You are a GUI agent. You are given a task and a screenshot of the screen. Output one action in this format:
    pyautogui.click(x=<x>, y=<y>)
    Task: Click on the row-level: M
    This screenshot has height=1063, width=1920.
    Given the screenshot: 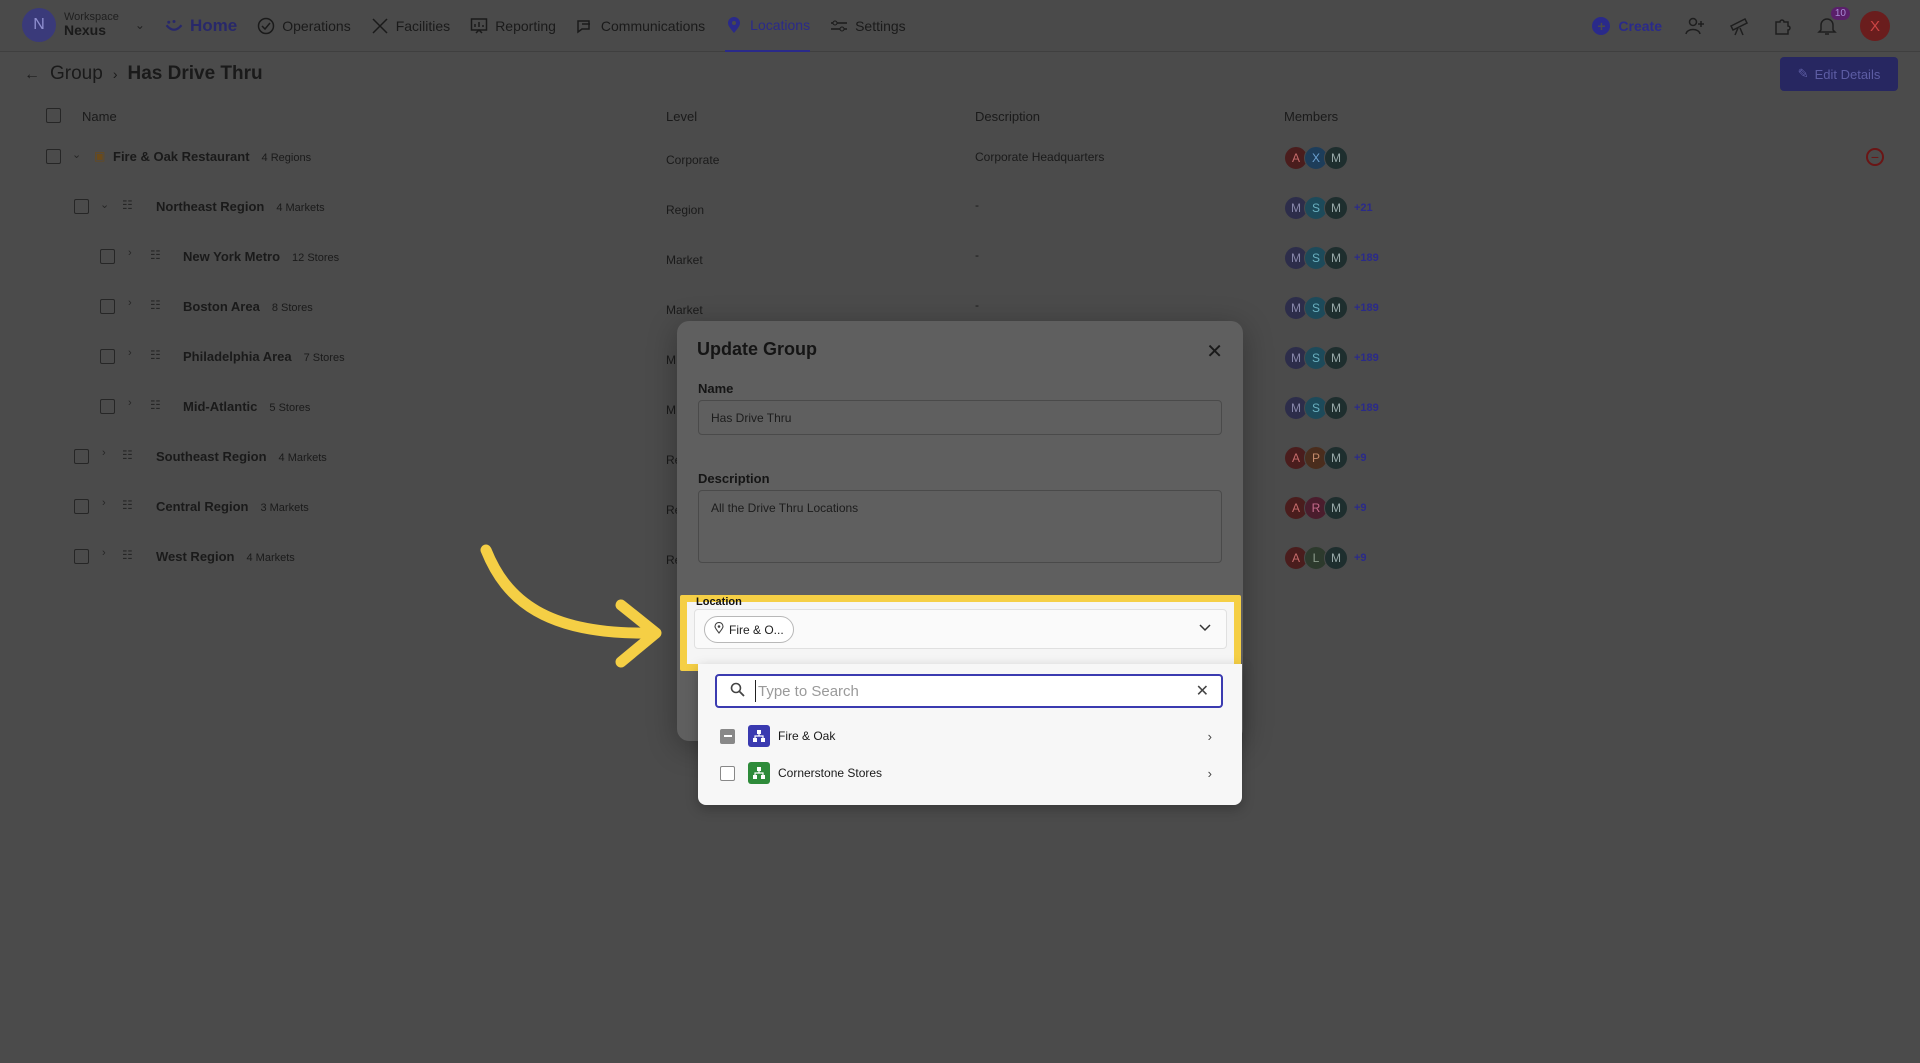 What is the action you would take?
    pyautogui.click(x=671, y=410)
    